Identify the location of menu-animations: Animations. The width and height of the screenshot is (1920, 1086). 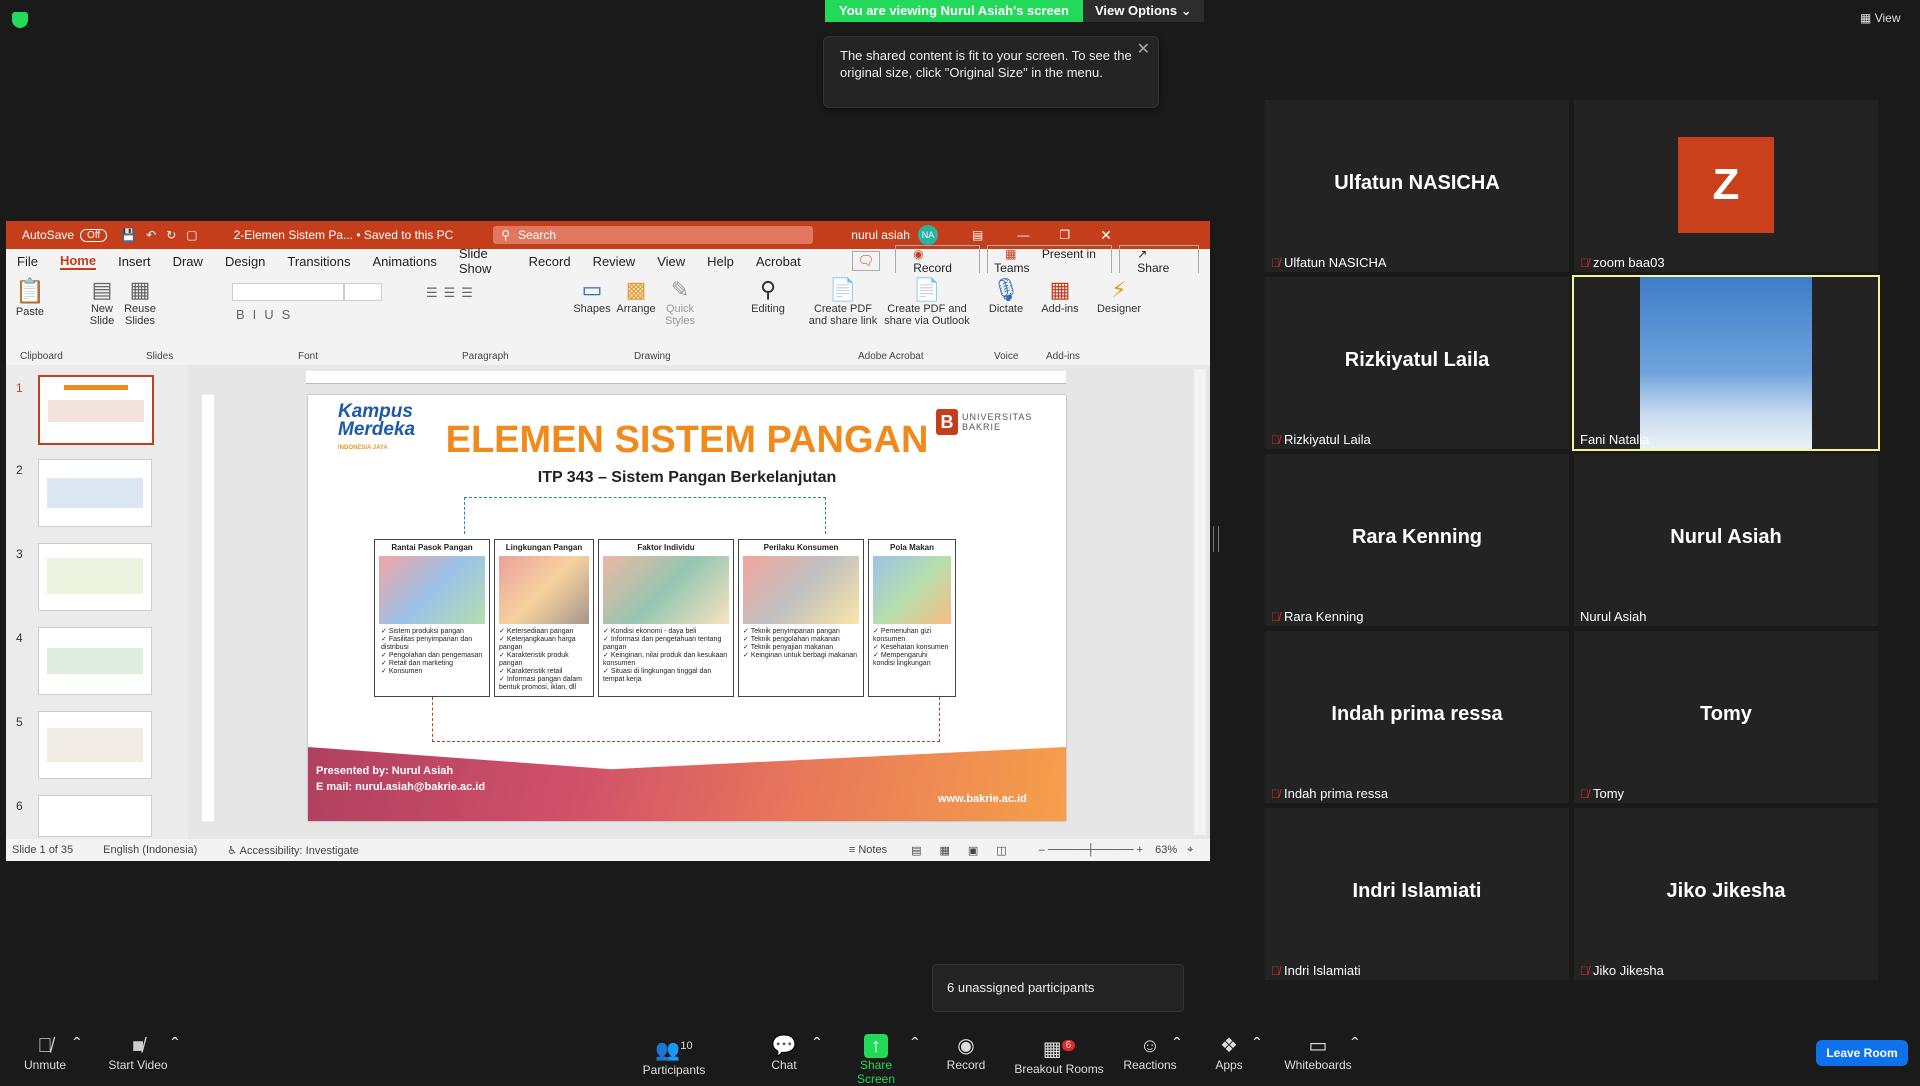
(405, 261).